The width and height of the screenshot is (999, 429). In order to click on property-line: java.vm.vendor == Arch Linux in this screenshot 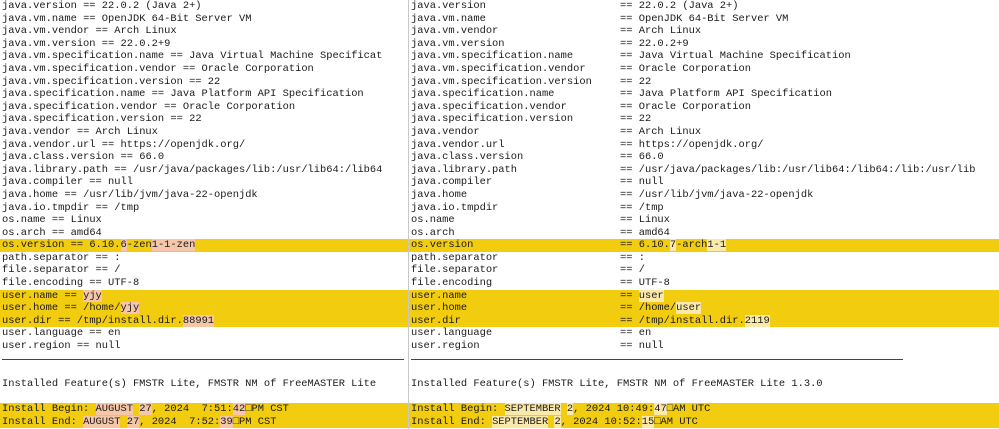, I will do `click(204, 31)`.